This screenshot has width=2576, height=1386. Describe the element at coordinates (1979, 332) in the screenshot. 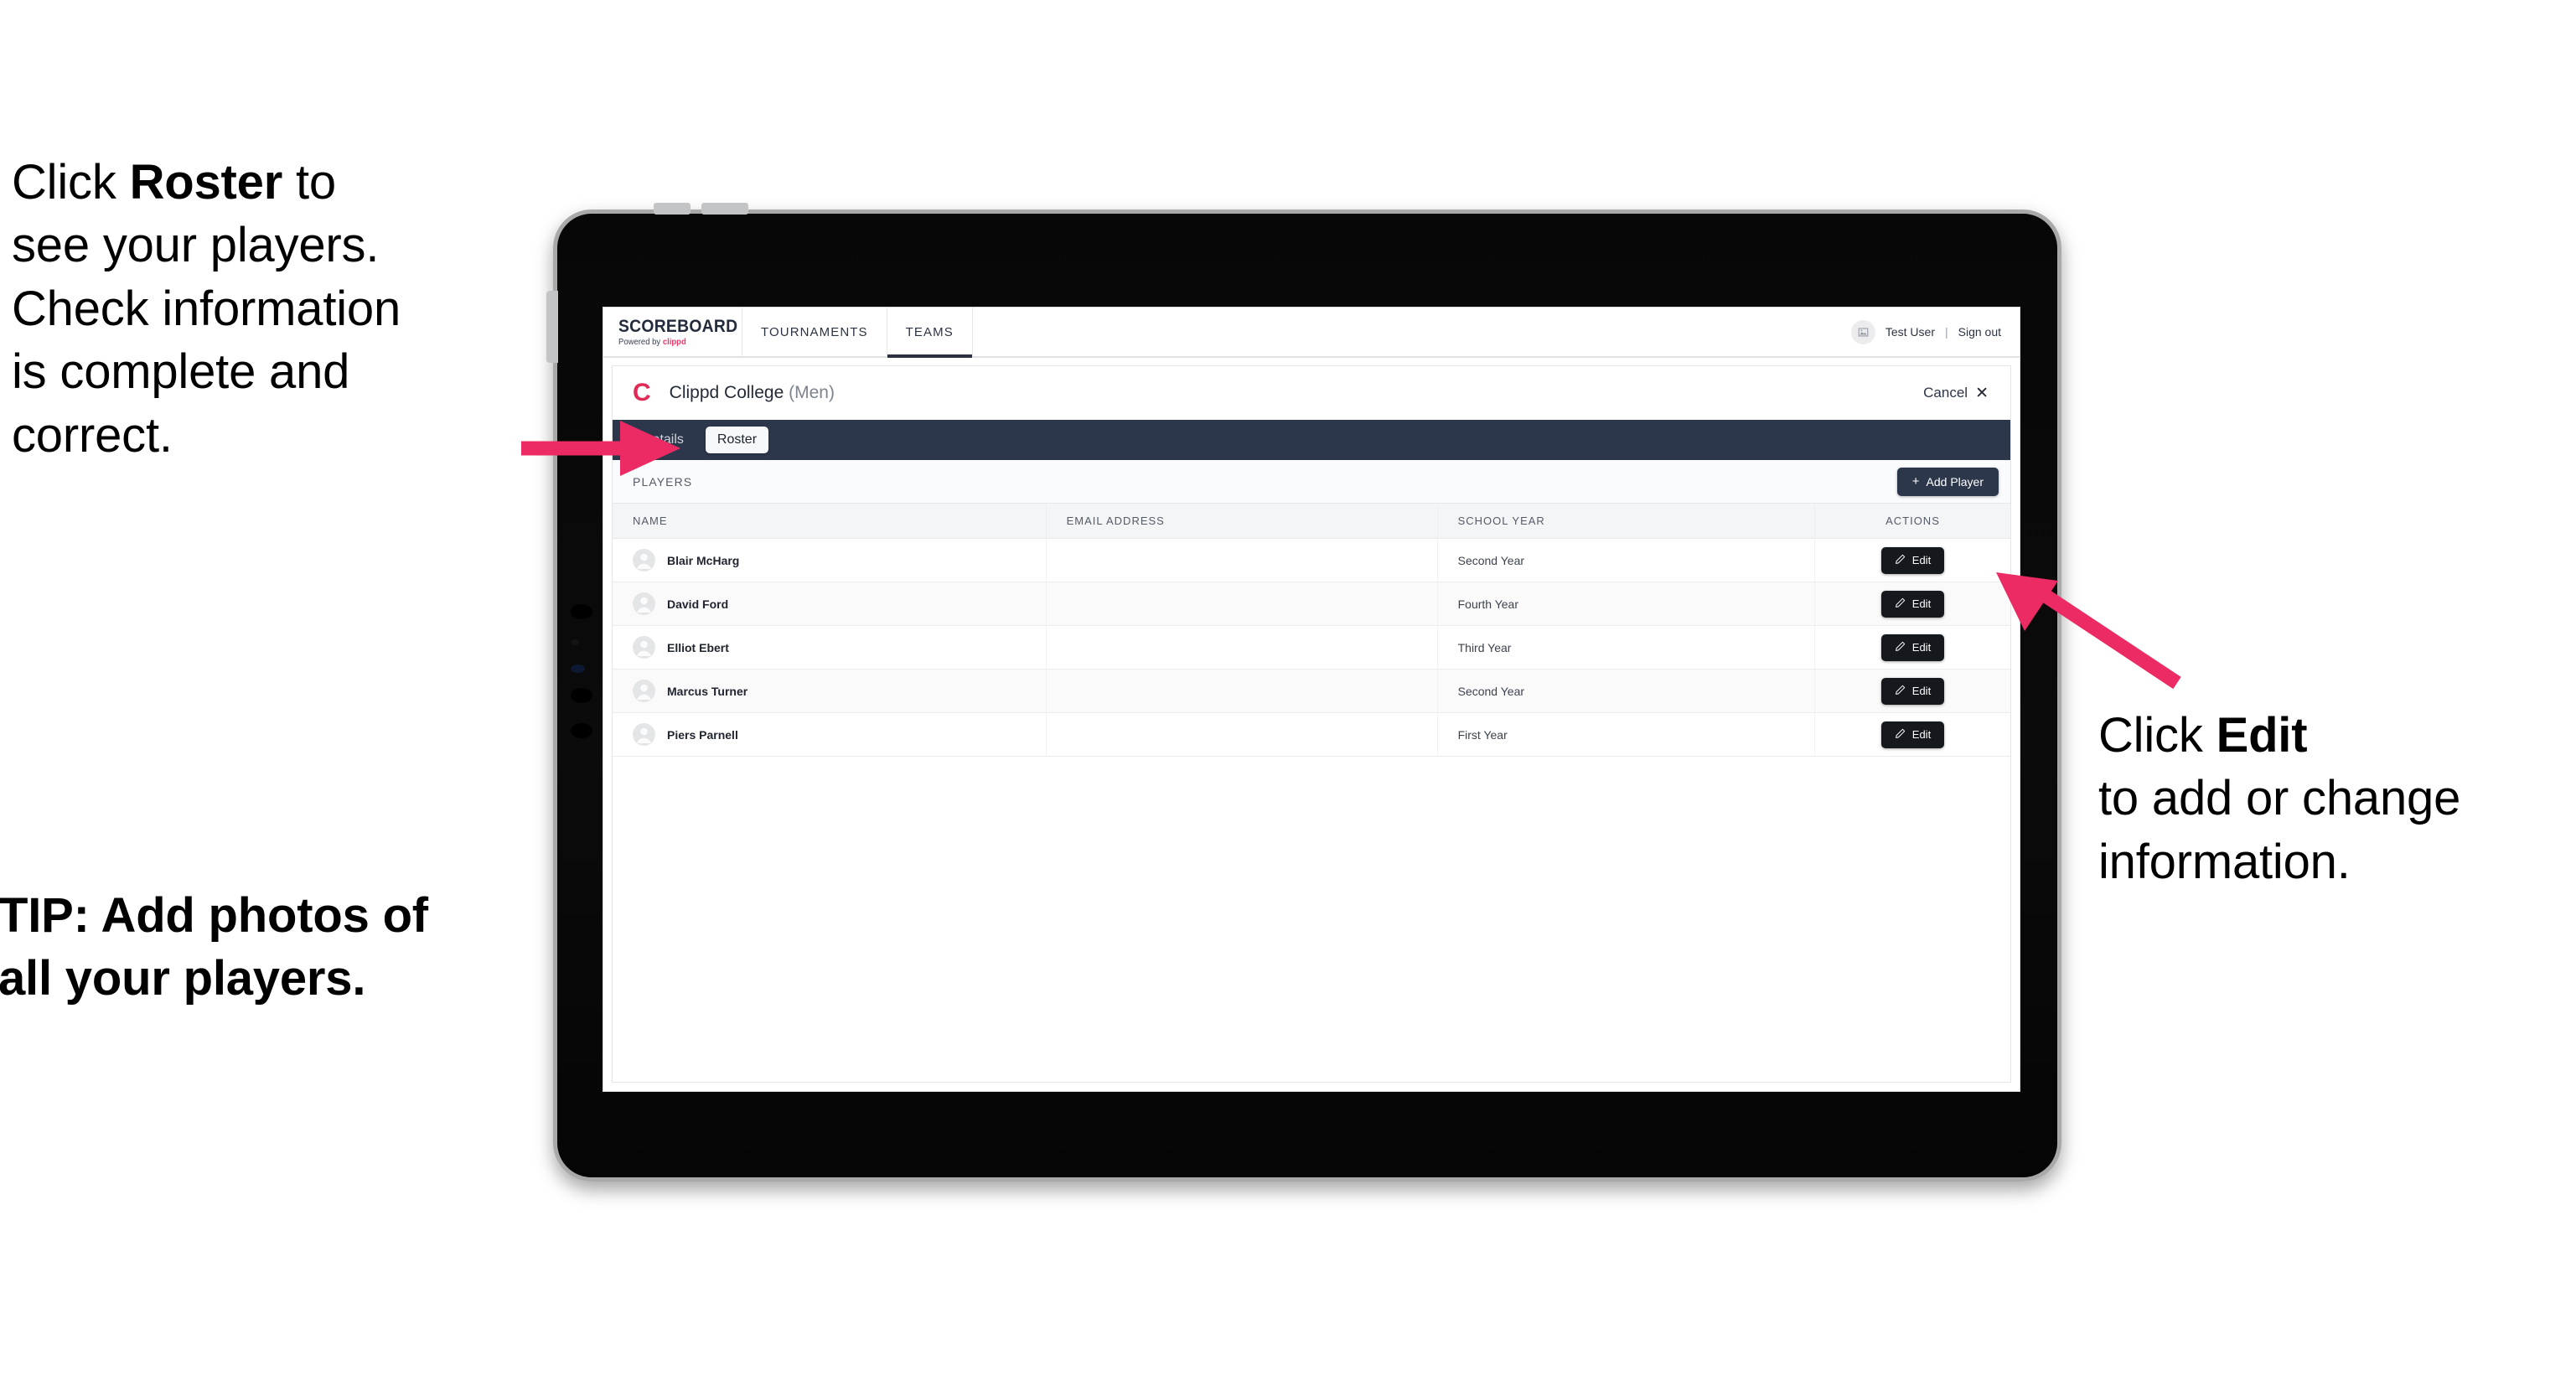

I see `sign-out-link: Sign out` at that location.